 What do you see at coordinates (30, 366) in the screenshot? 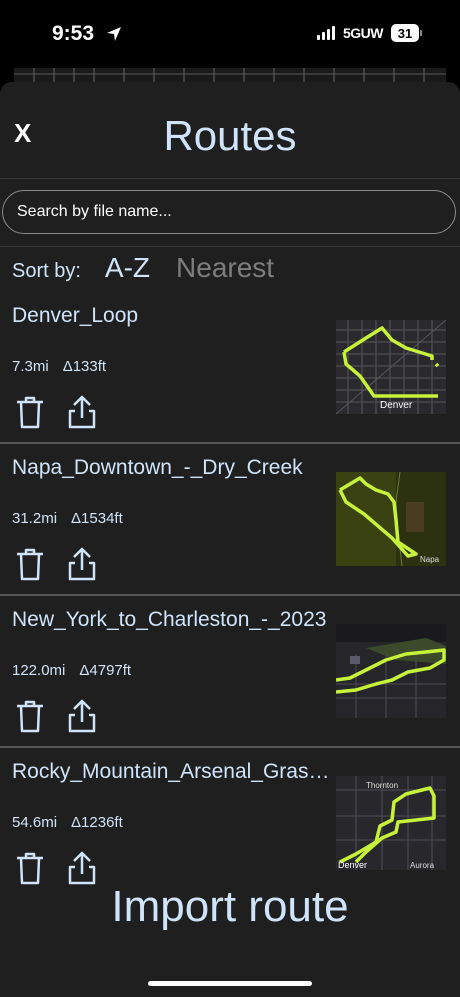
I see `route-distance: 7.3mi` at bounding box center [30, 366].